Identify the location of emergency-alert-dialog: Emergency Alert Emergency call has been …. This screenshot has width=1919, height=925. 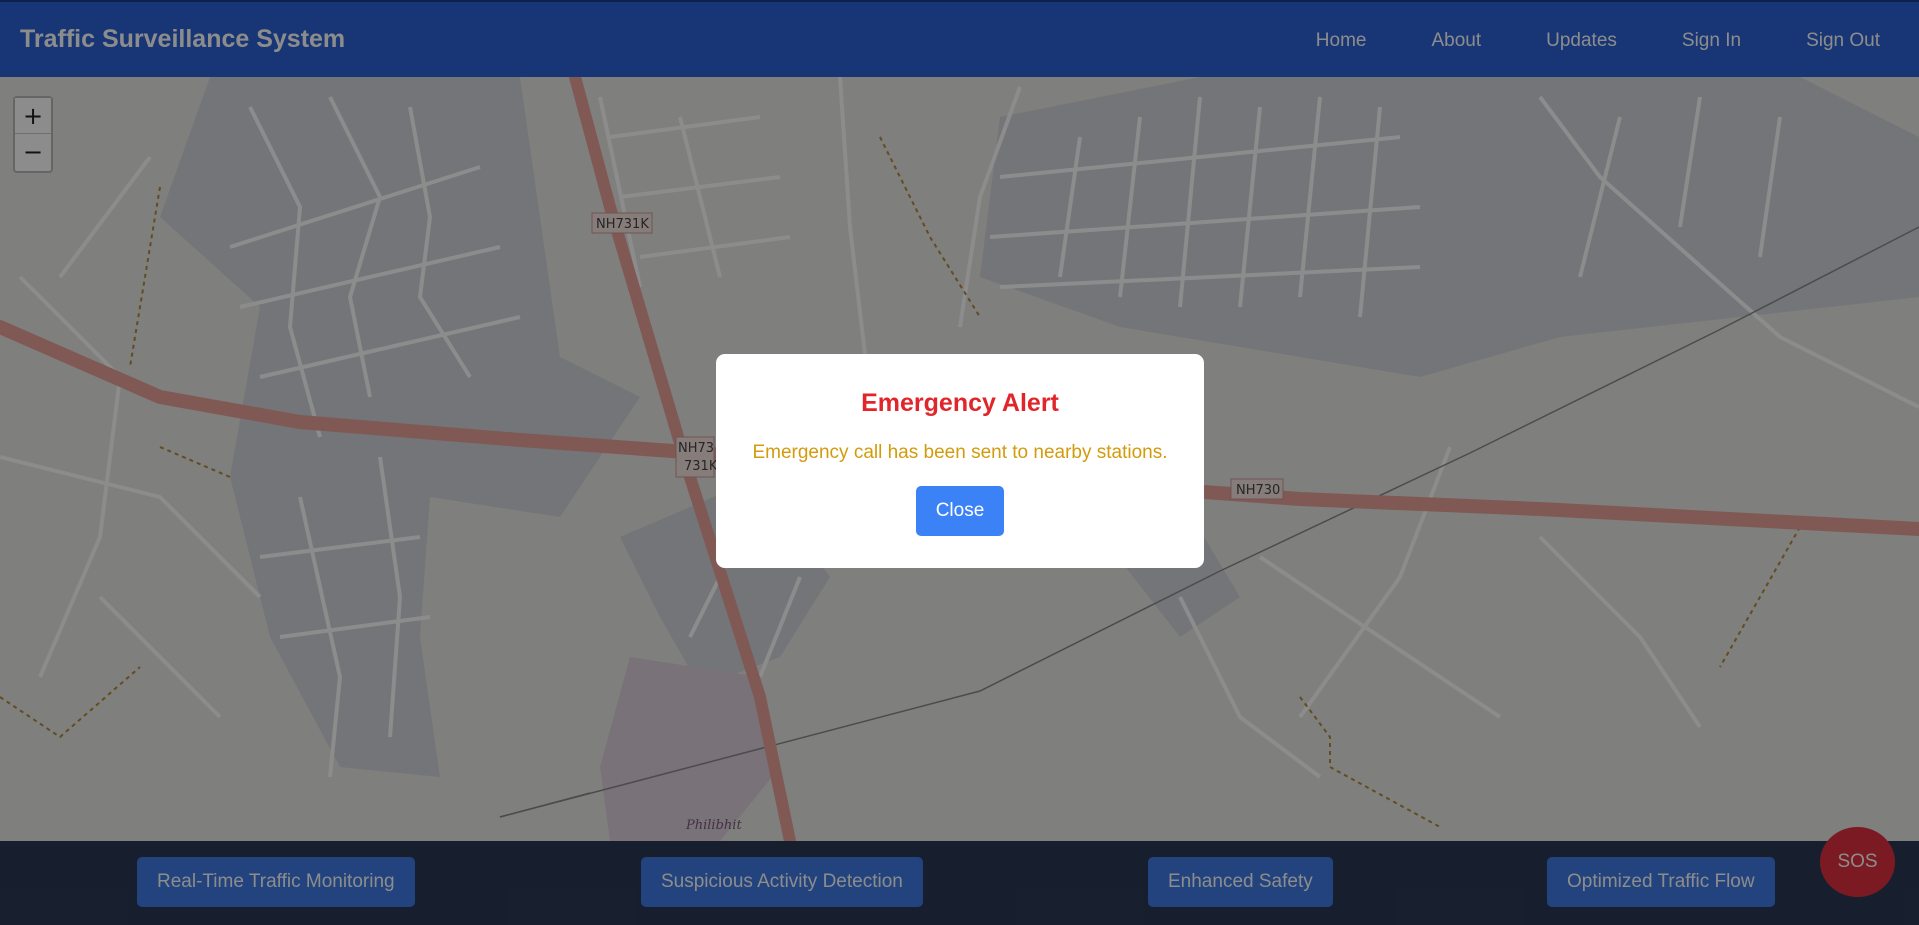
(960, 461).